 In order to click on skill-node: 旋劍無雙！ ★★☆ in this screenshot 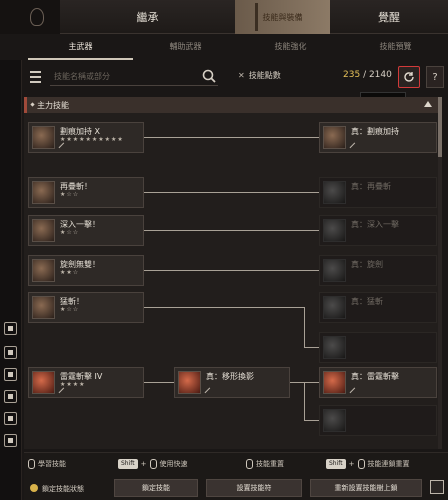, I will do `click(86, 270)`.